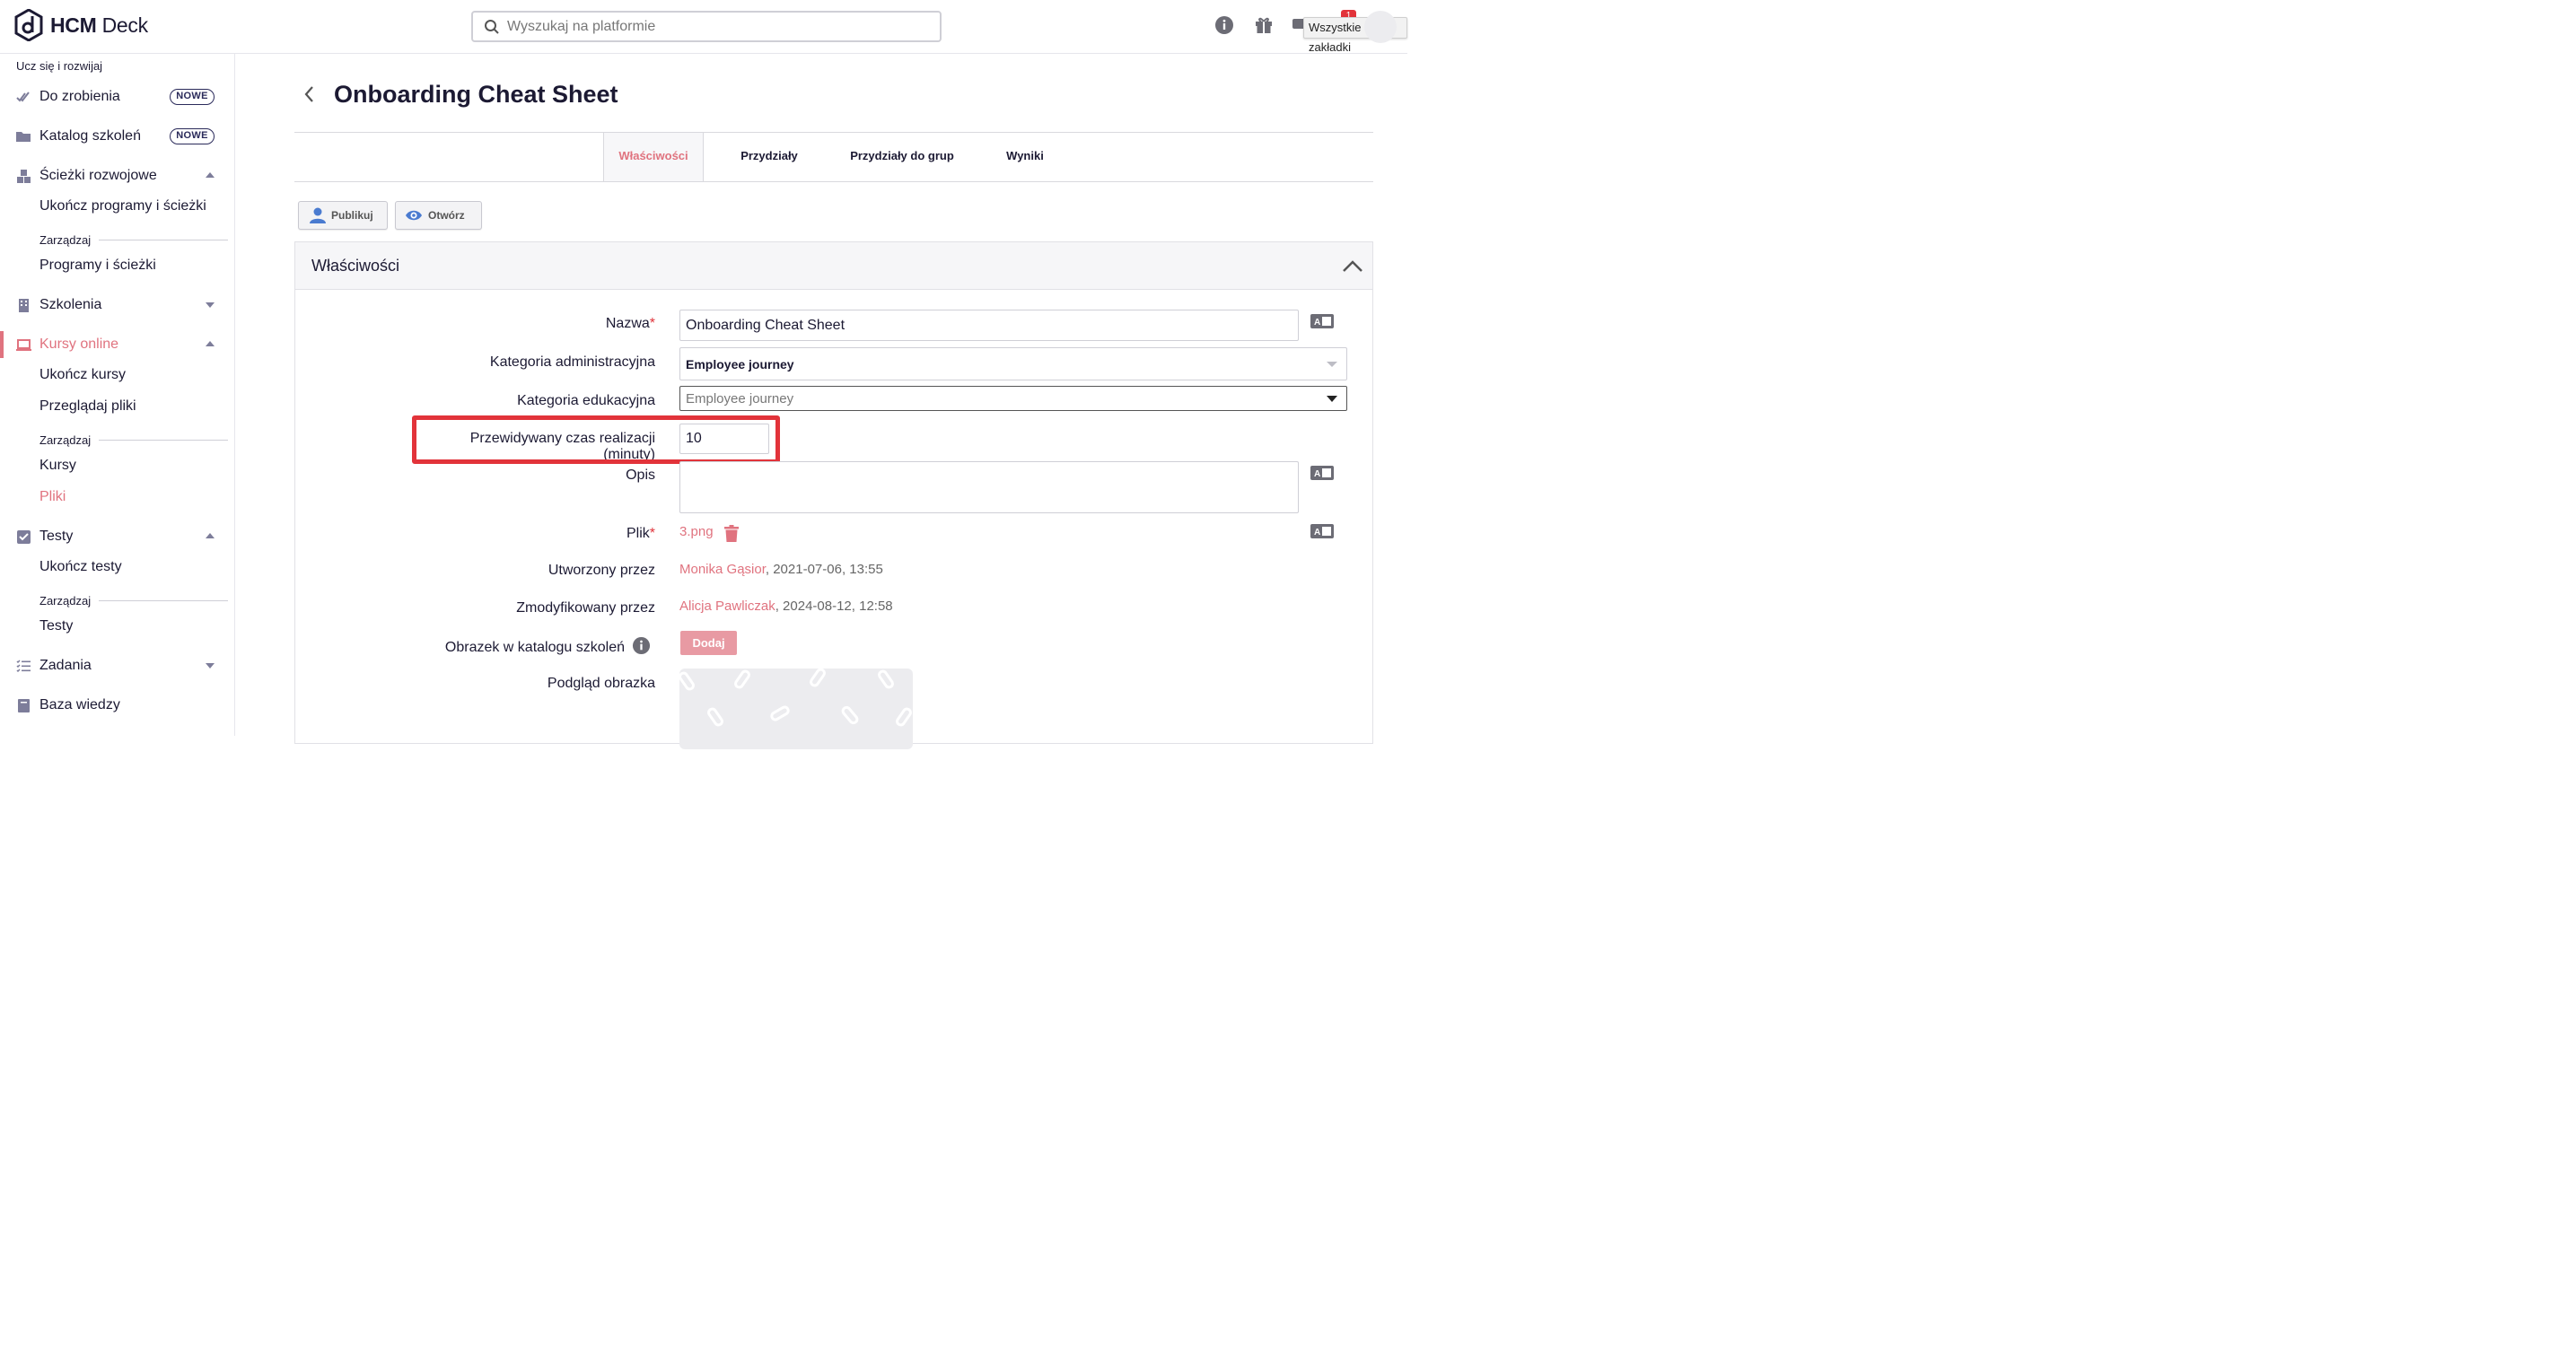  What do you see at coordinates (116, 305) in the screenshot?
I see `sidebar-item-szkolenia: Szkolenia` at bounding box center [116, 305].